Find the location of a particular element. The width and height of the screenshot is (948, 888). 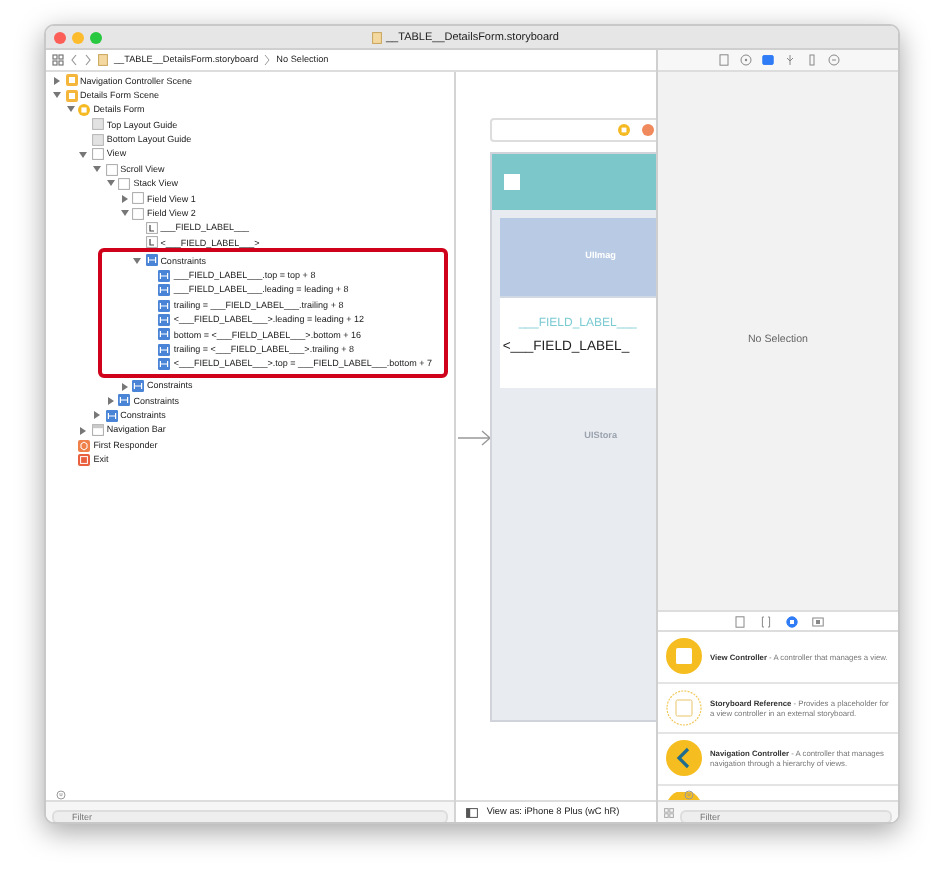

help-icon is located at coordinates (745, 60).